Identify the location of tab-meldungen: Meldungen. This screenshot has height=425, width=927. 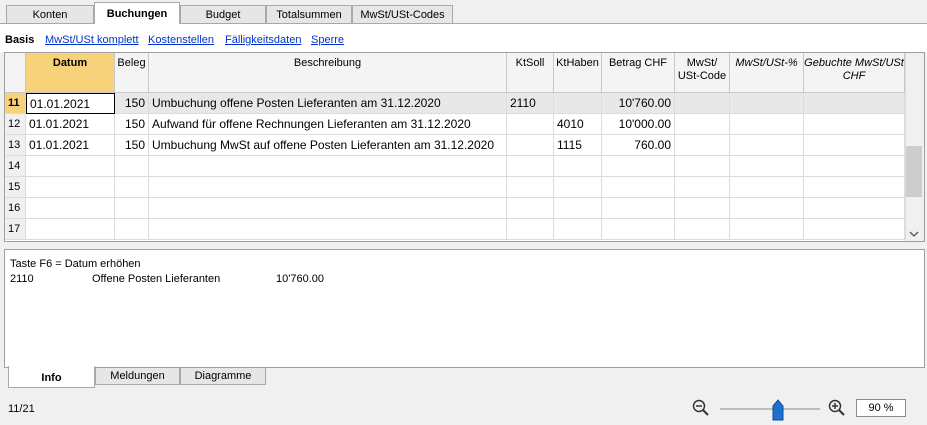
(137, 376).